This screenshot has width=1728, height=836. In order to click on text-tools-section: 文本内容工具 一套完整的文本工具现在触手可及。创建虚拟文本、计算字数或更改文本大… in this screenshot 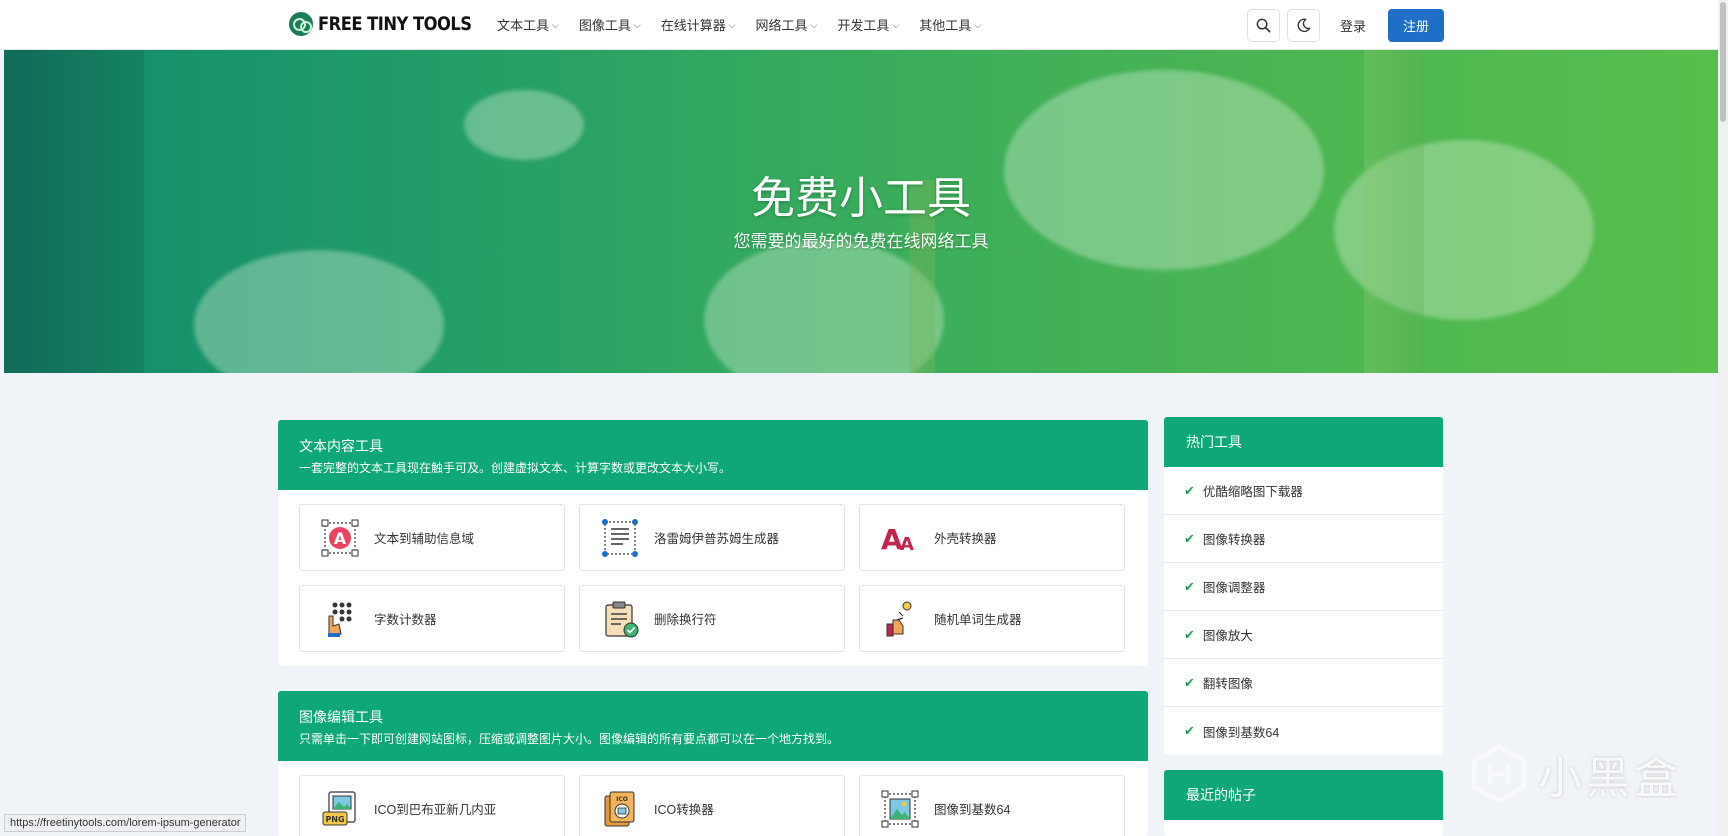, I will do `click(713, 543)`.